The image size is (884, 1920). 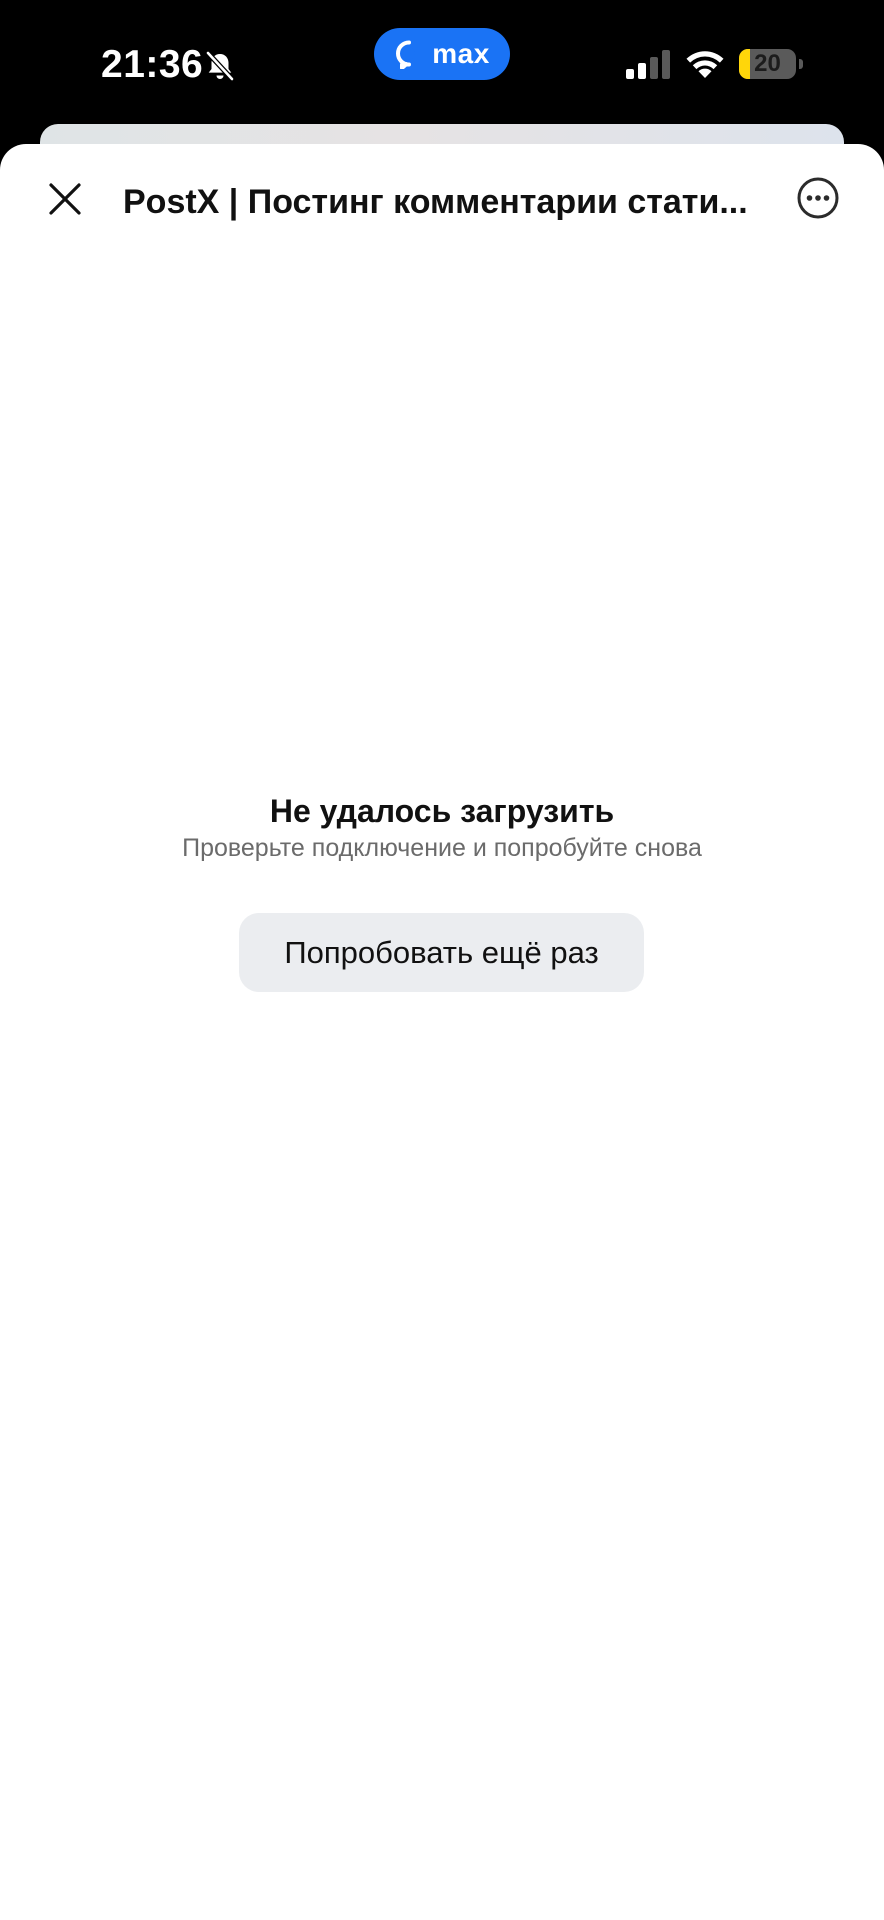 I want to click on status-time: 21:36, so click(x=152, y=64).